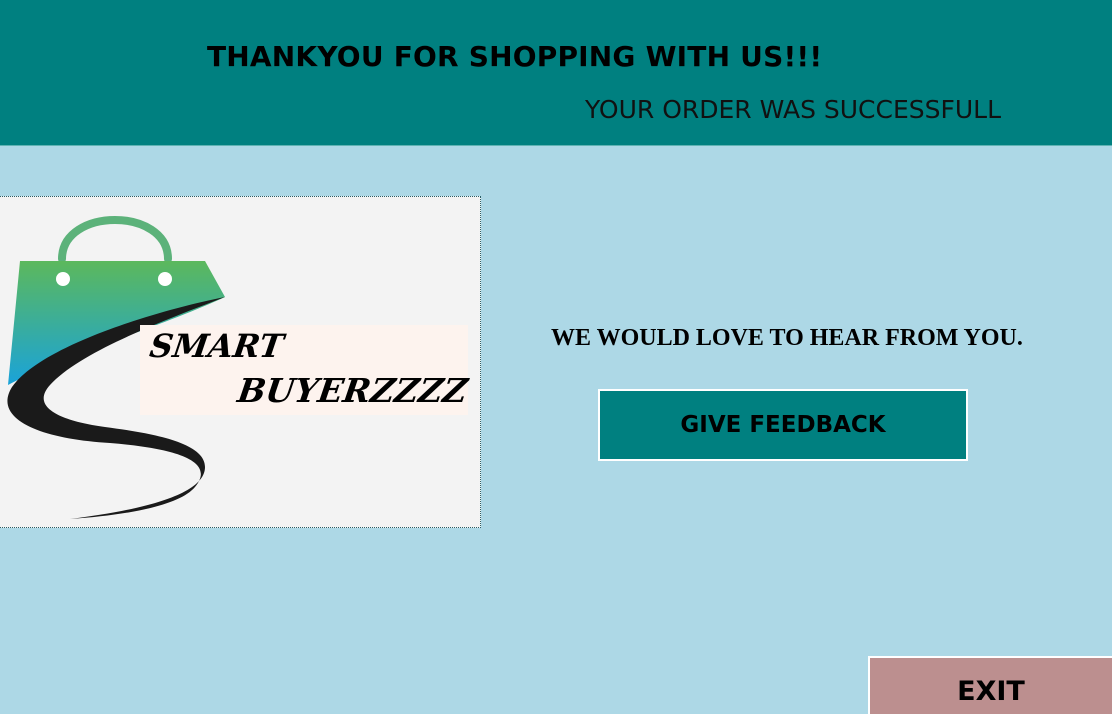  What do you see at coordinates (787, 338) in the screenshot?
I see `feedback-prompt: WE WOULD LOVE TO HEAR FROM YOU.` at bounding box center [787, 338].